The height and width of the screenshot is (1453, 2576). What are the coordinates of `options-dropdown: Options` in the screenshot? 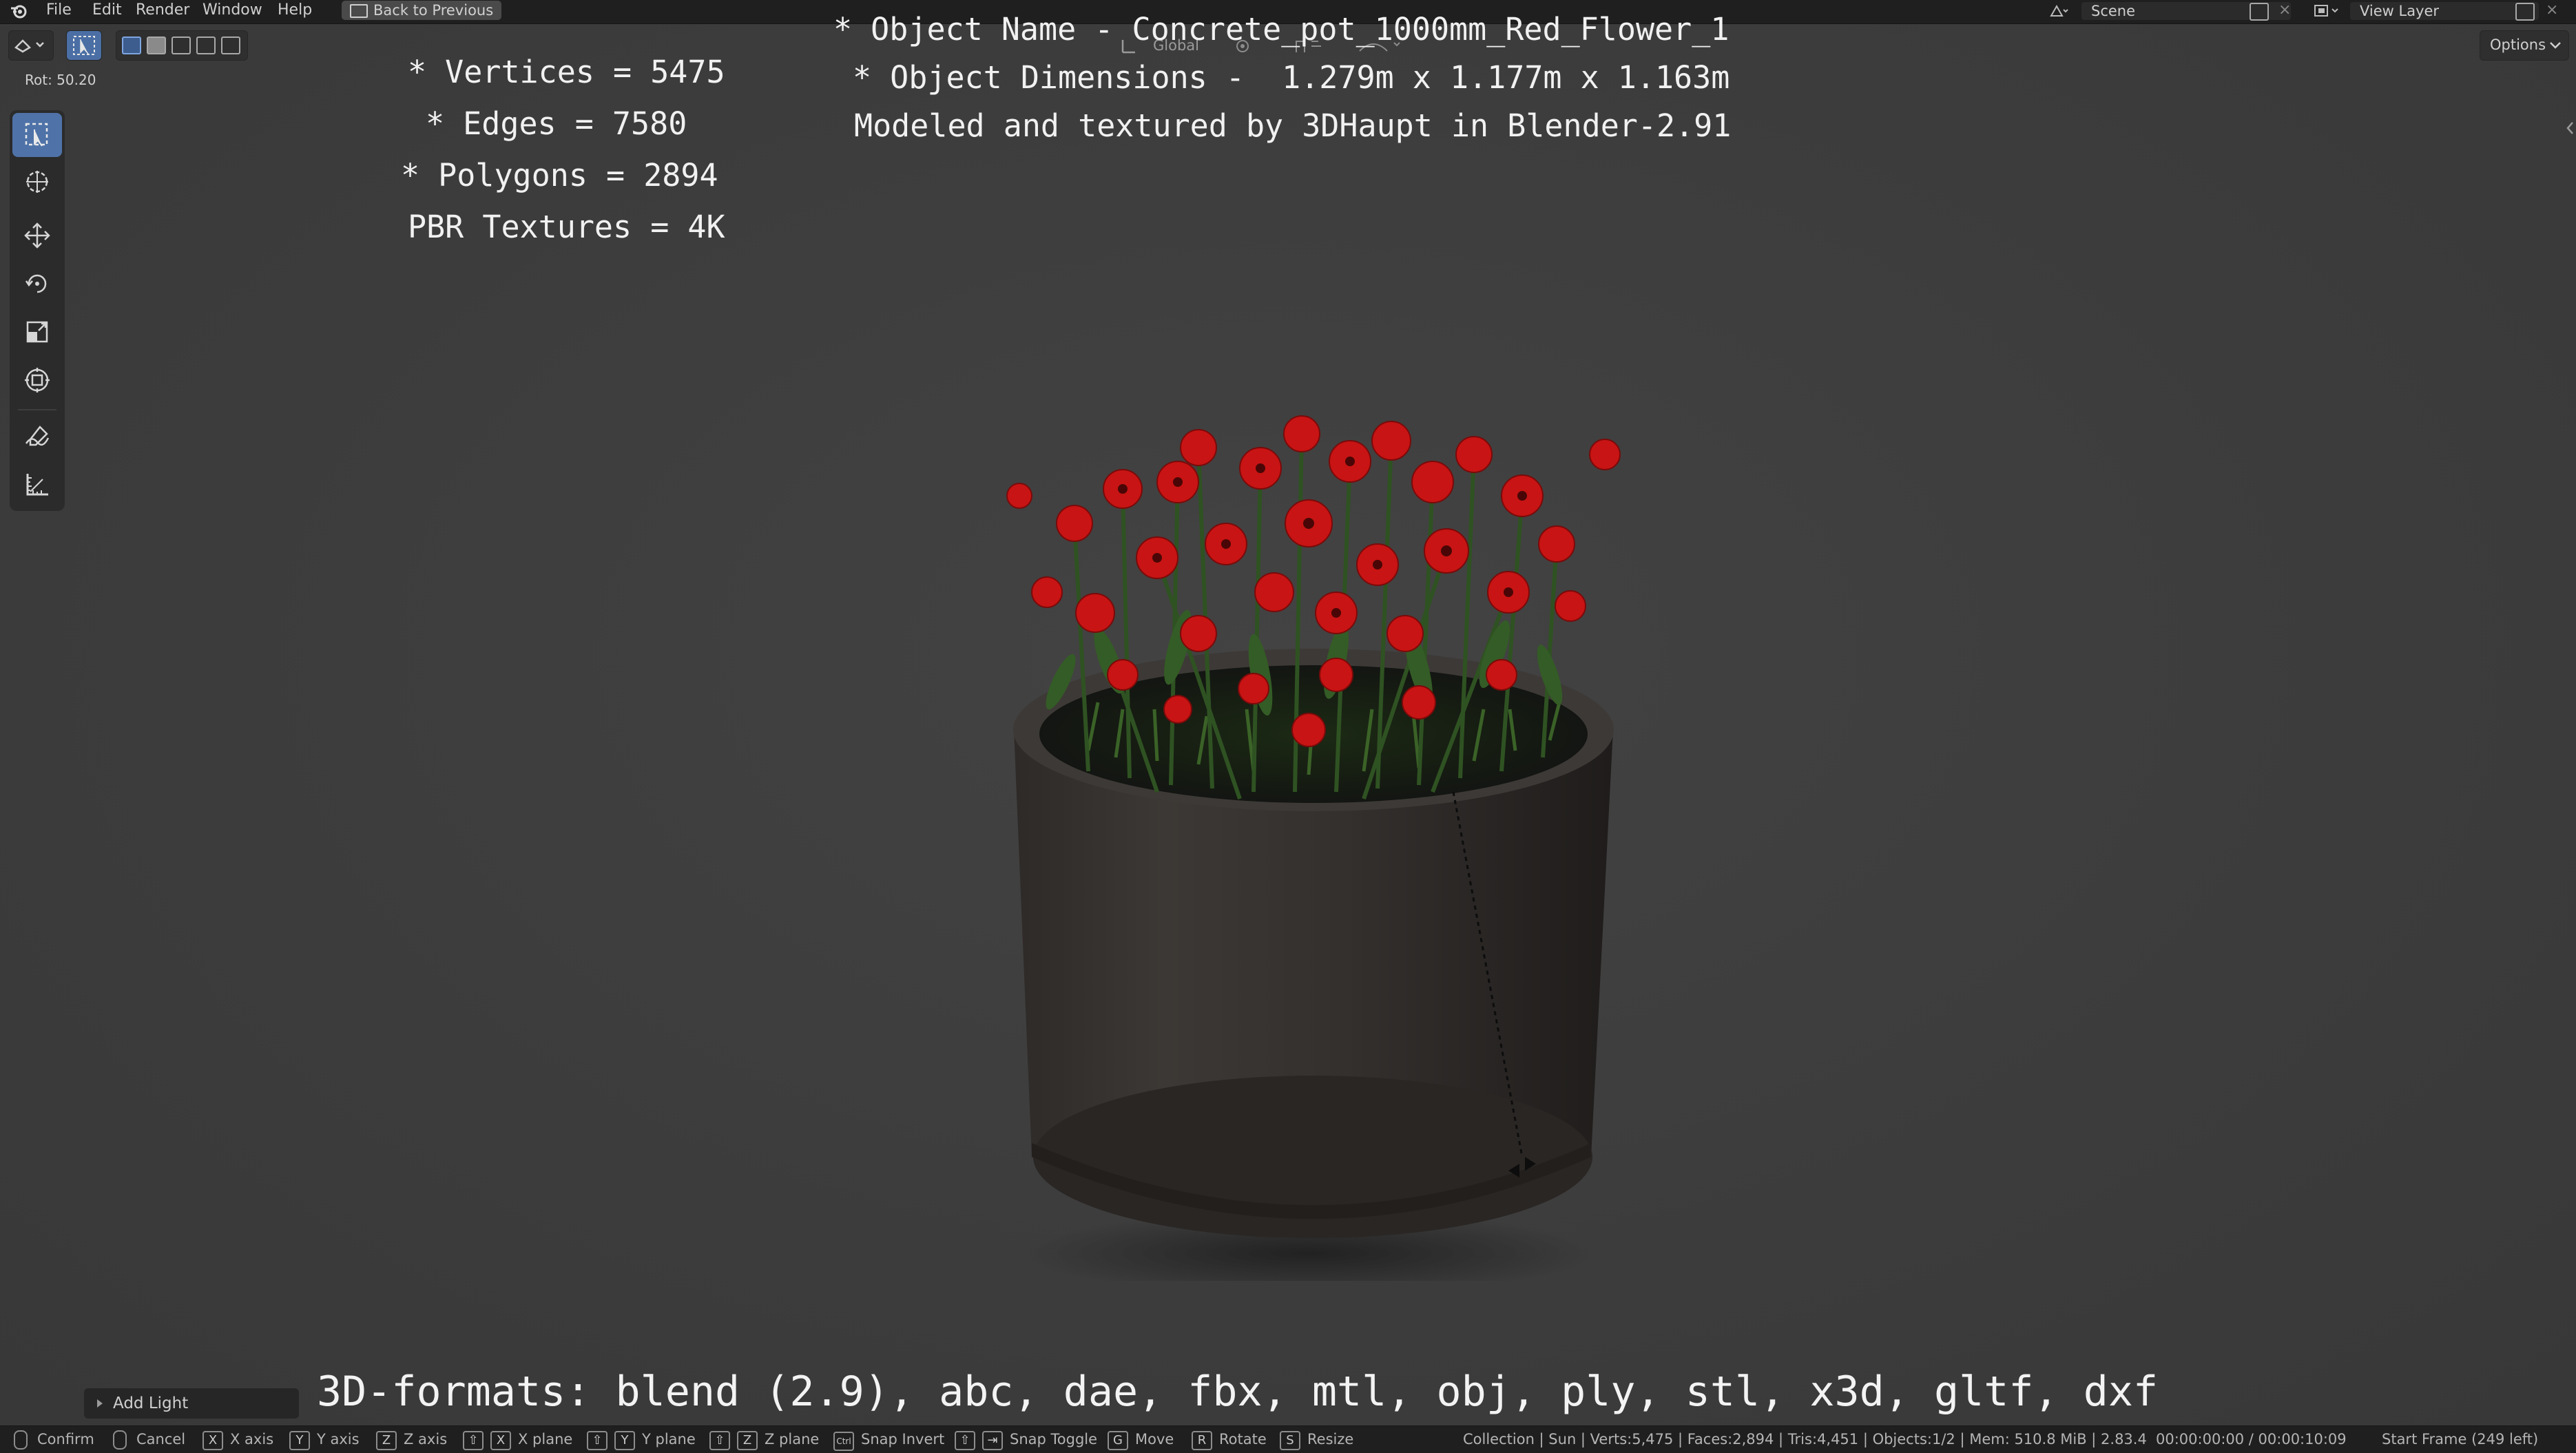 It's located at (2524, 45).